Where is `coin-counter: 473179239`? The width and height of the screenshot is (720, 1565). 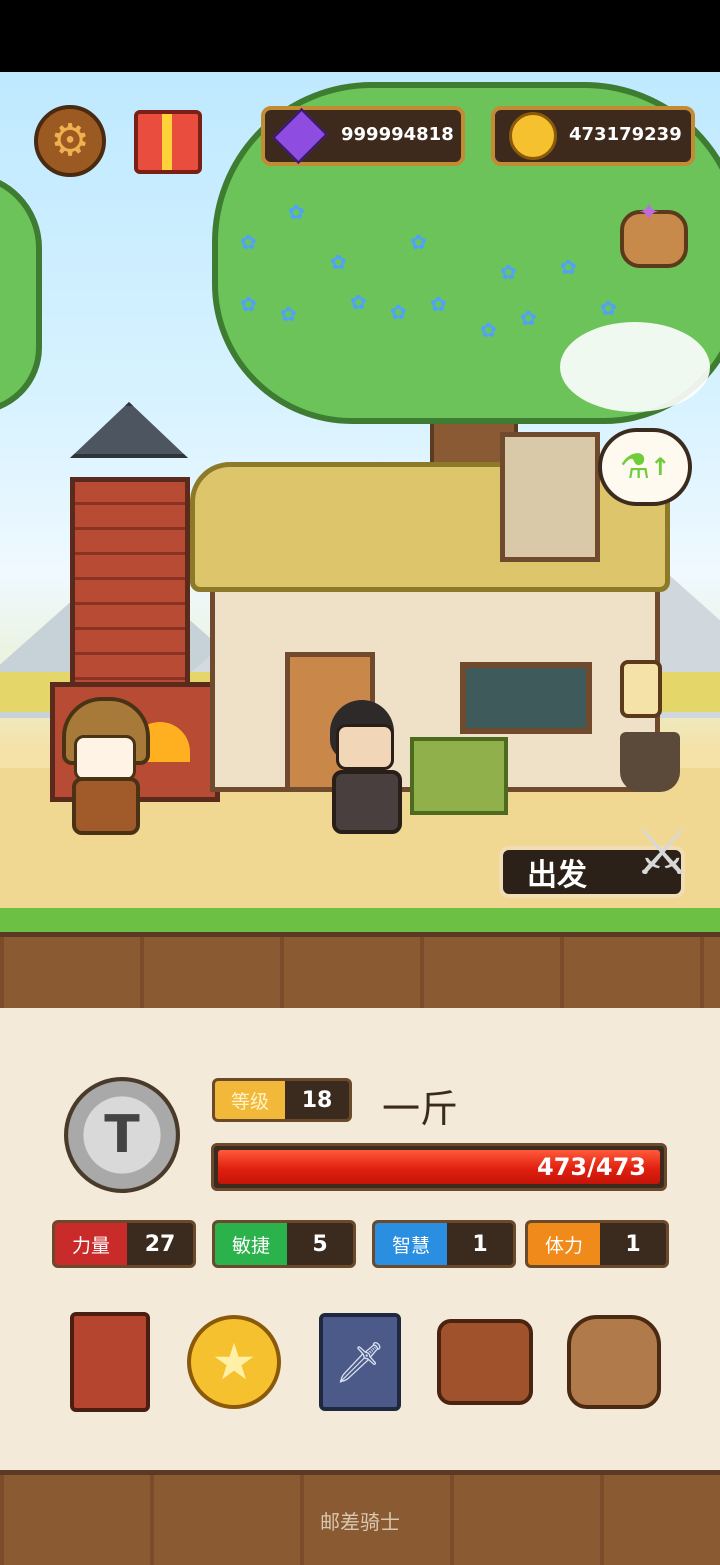
coin-counter: 473179239 is located at coordinates (593, 136).